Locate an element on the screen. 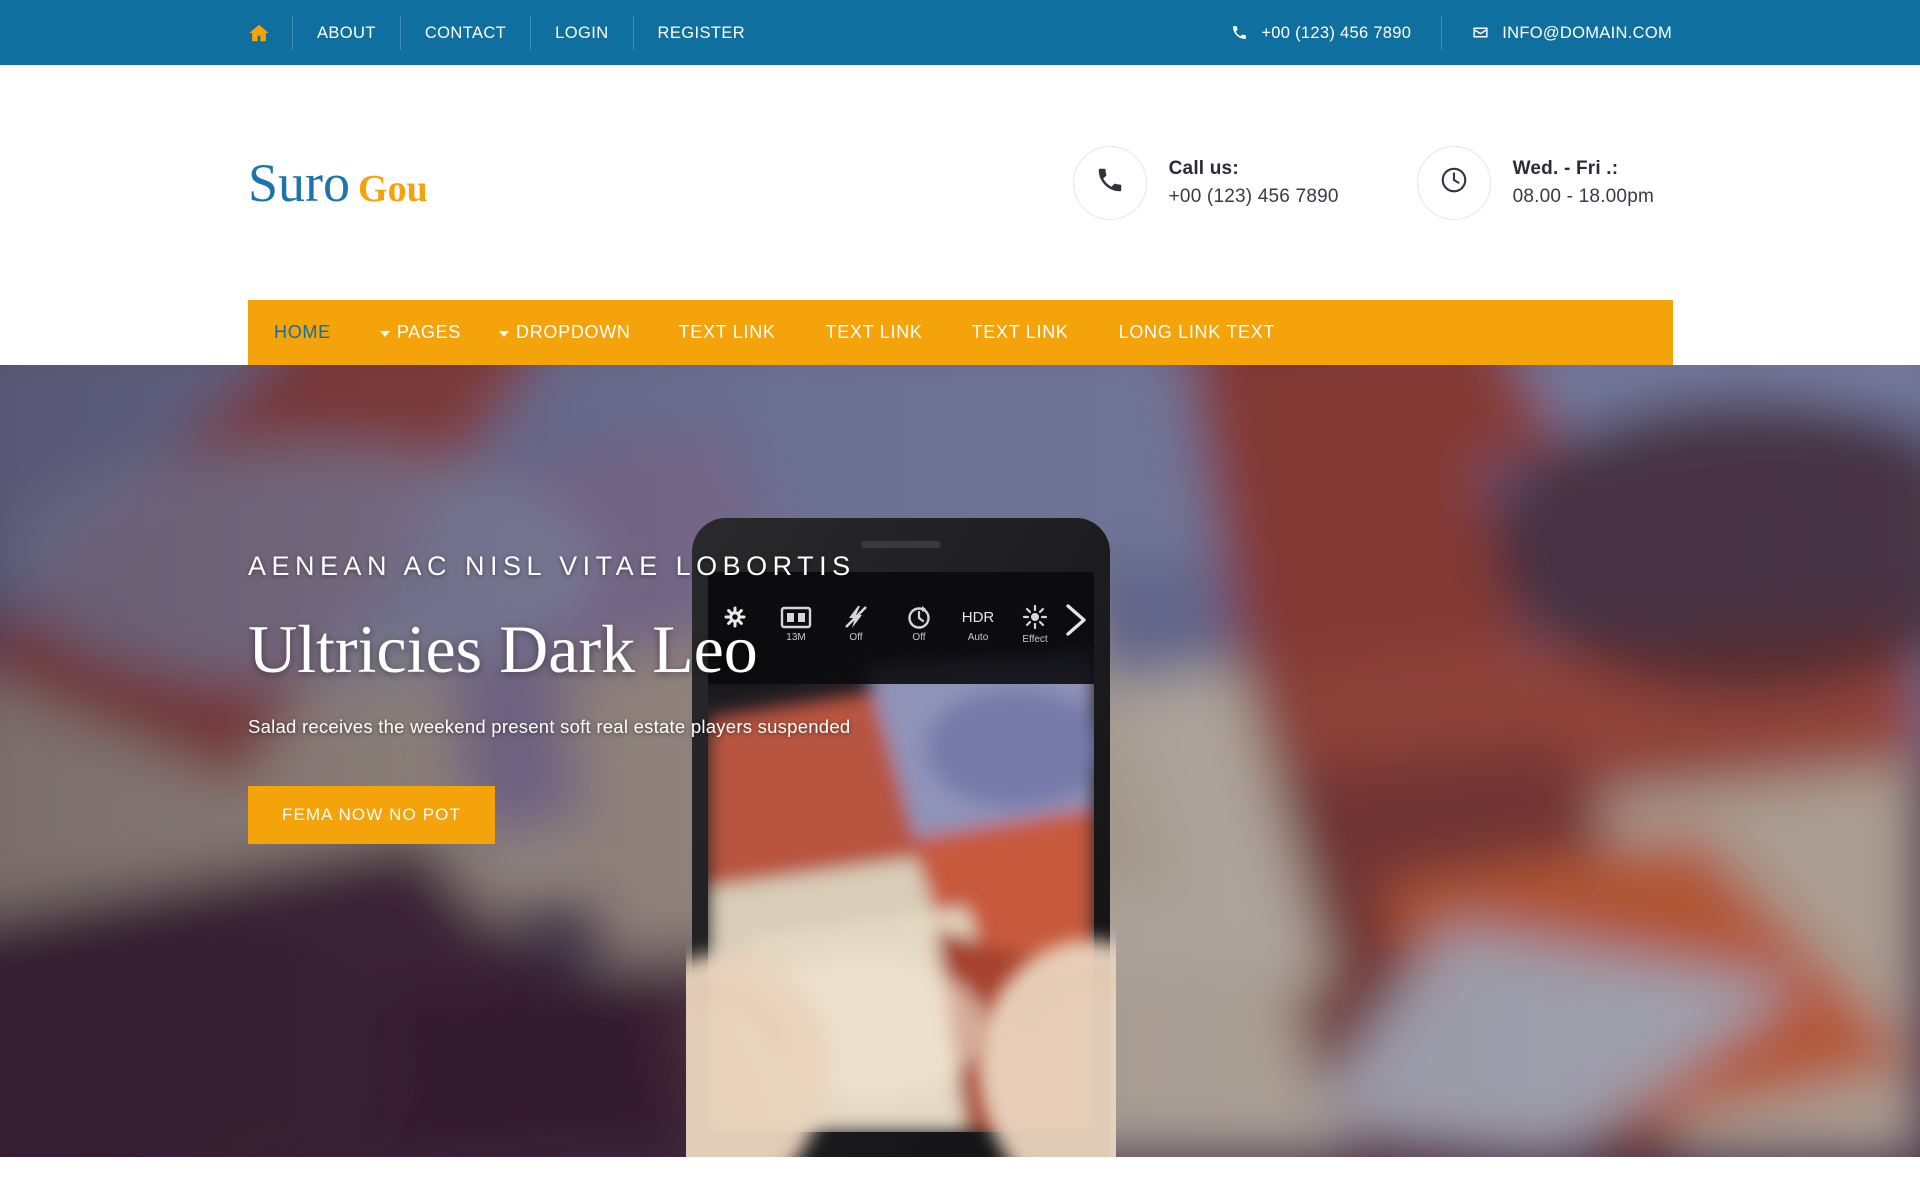  top-bar-email: INFO@DOMAIN.COM is located at coordinates (1557, 33).